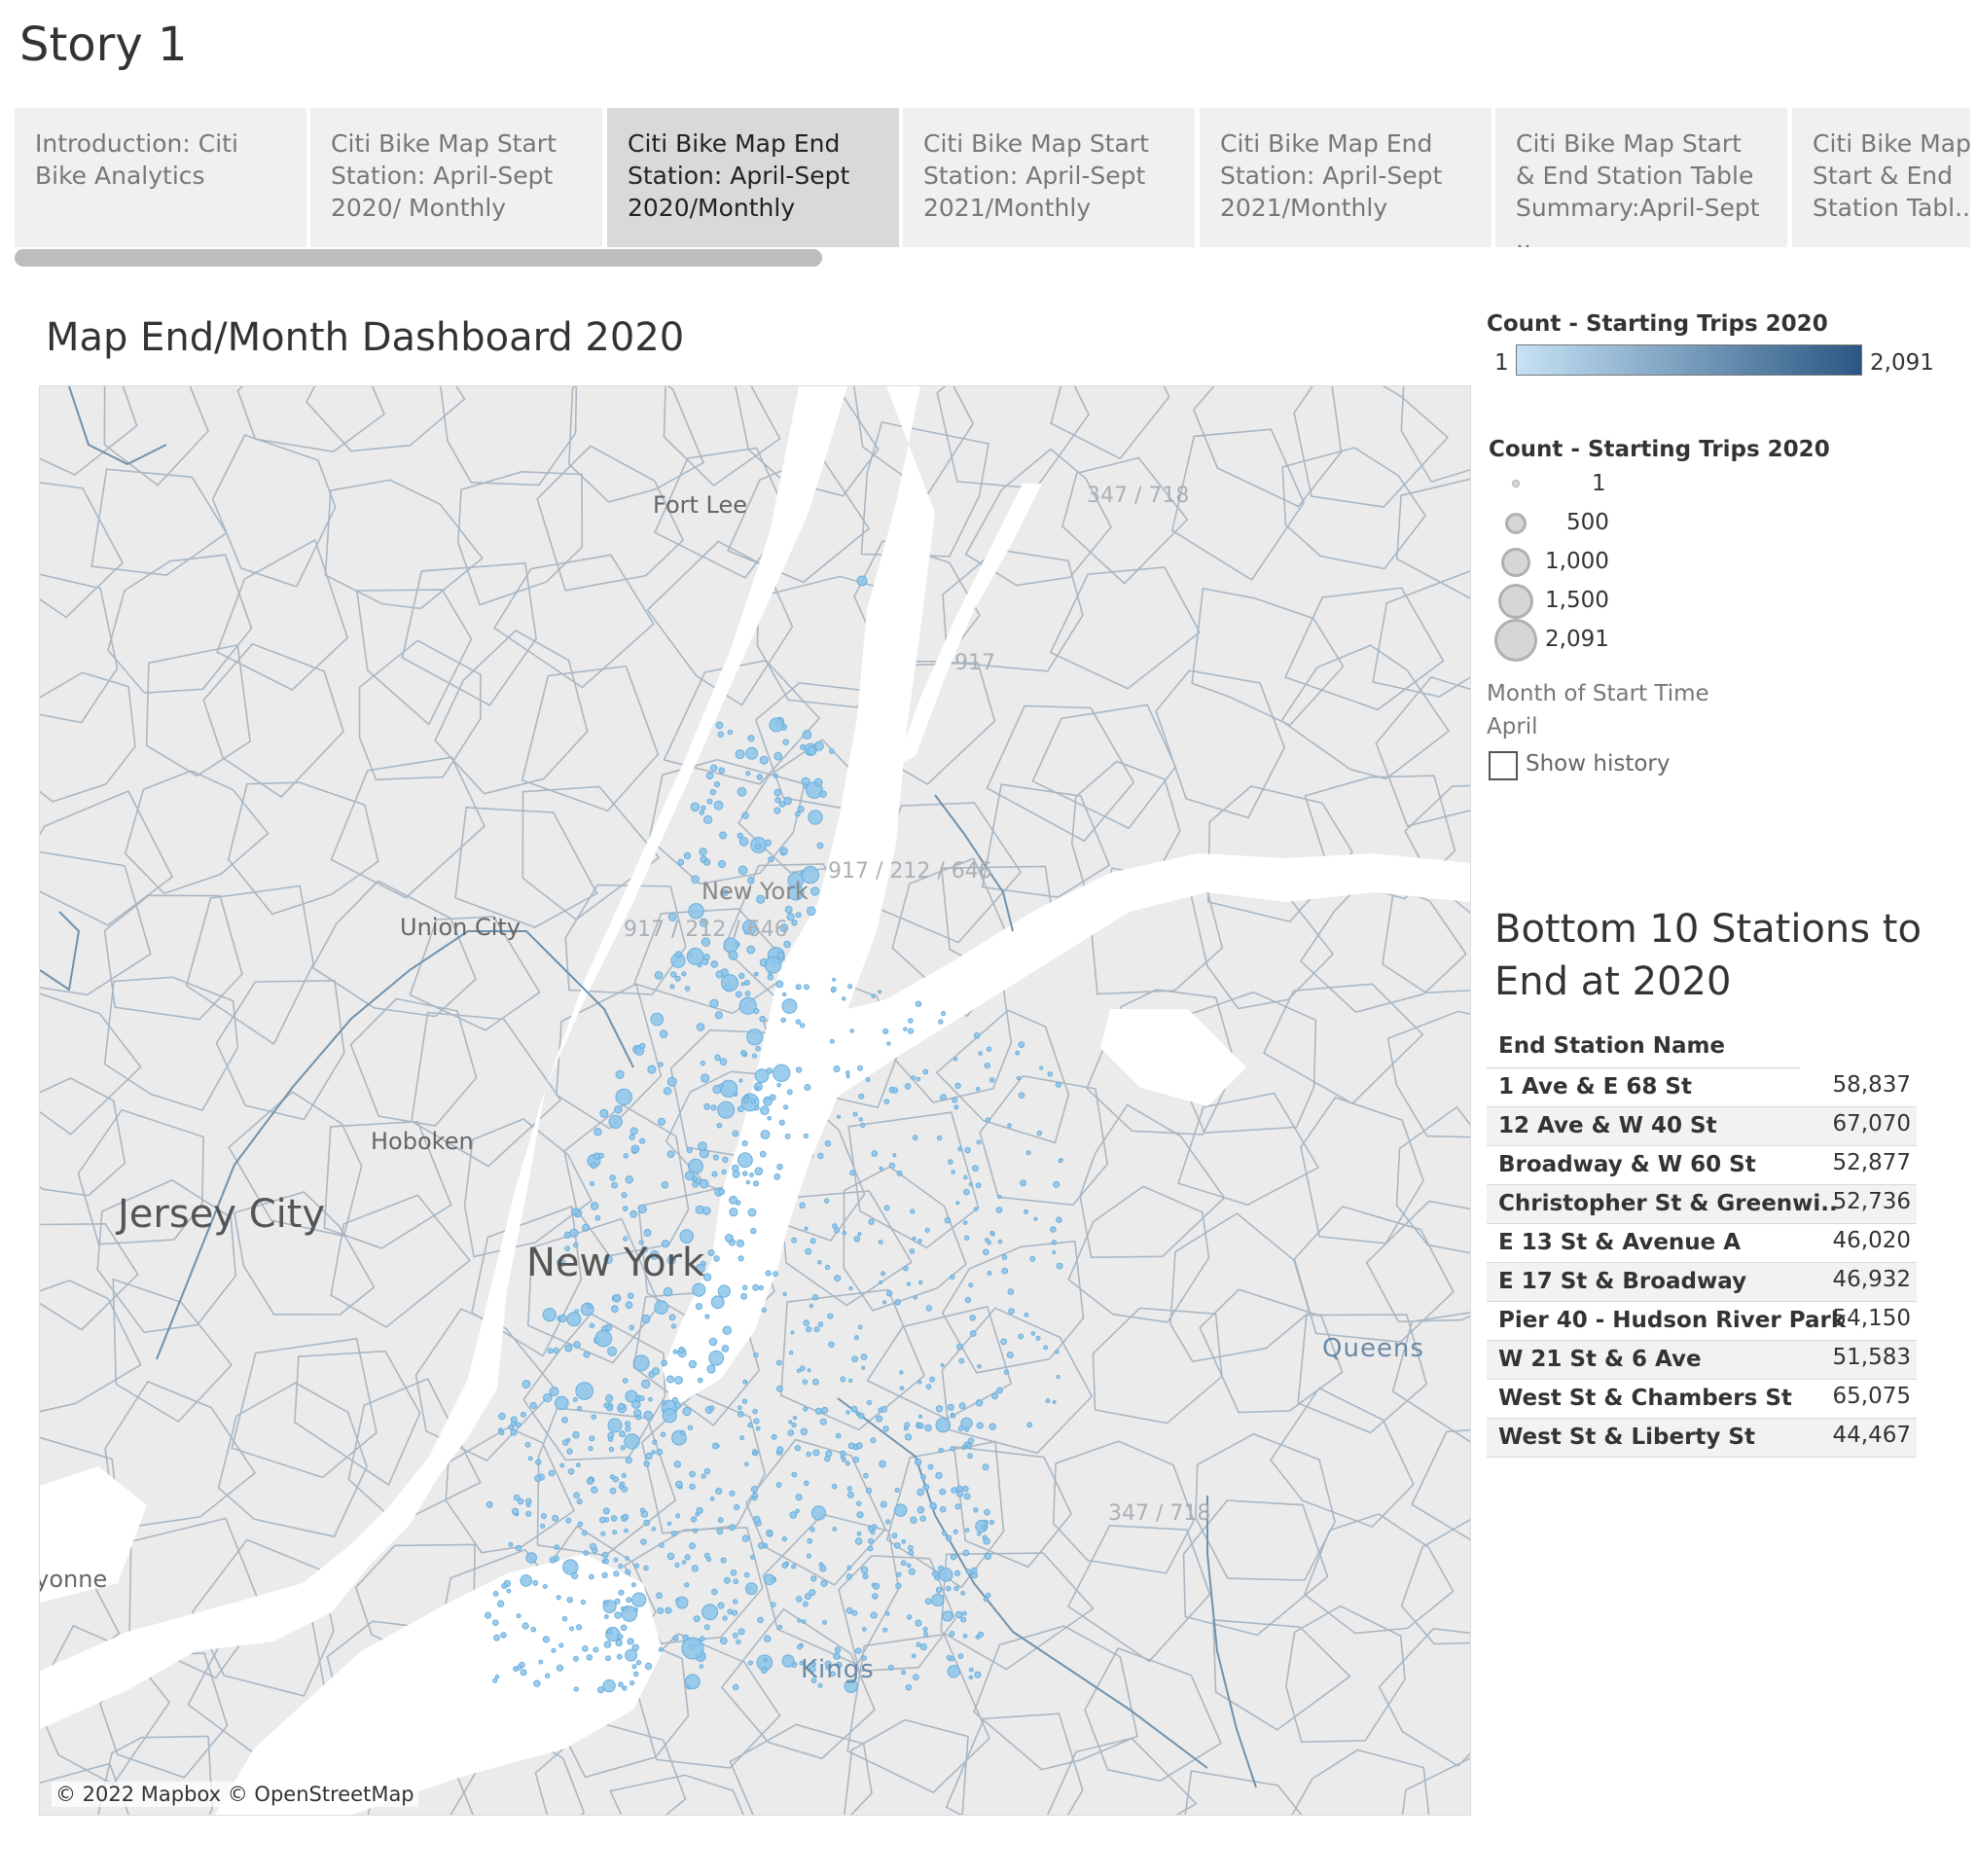 This screenshot has width=1977, height=1876. What do you see at coordinates (992, 258) in the screenshot?
I see `tab-scrollbar` at bounding box center [992, 258].